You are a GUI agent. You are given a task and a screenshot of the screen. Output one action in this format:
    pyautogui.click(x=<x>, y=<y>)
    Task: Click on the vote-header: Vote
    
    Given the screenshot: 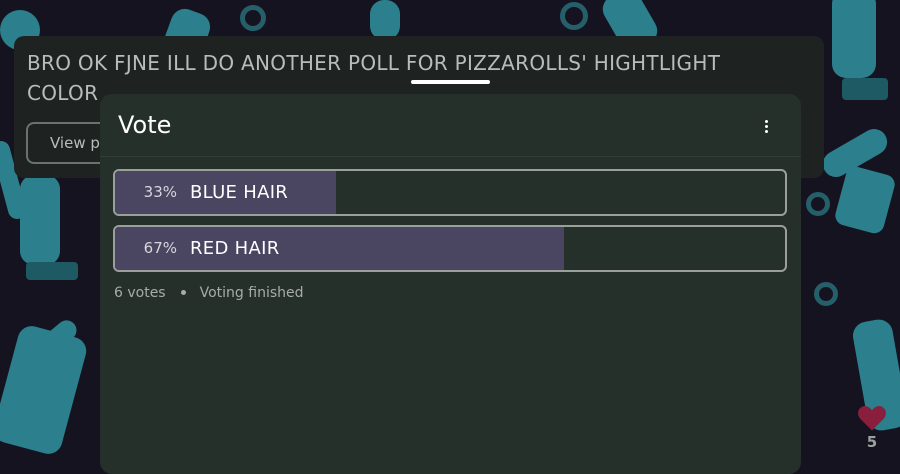 What is the action you would take?
    pyautogui.click(x=450, y=125)
    